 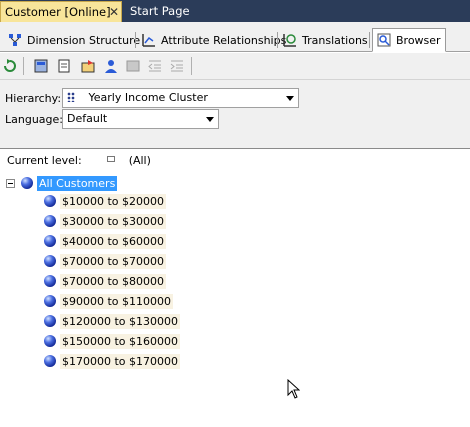 I want to click on doc-tab-start-page: Start Page, so click(x=160, y=11).